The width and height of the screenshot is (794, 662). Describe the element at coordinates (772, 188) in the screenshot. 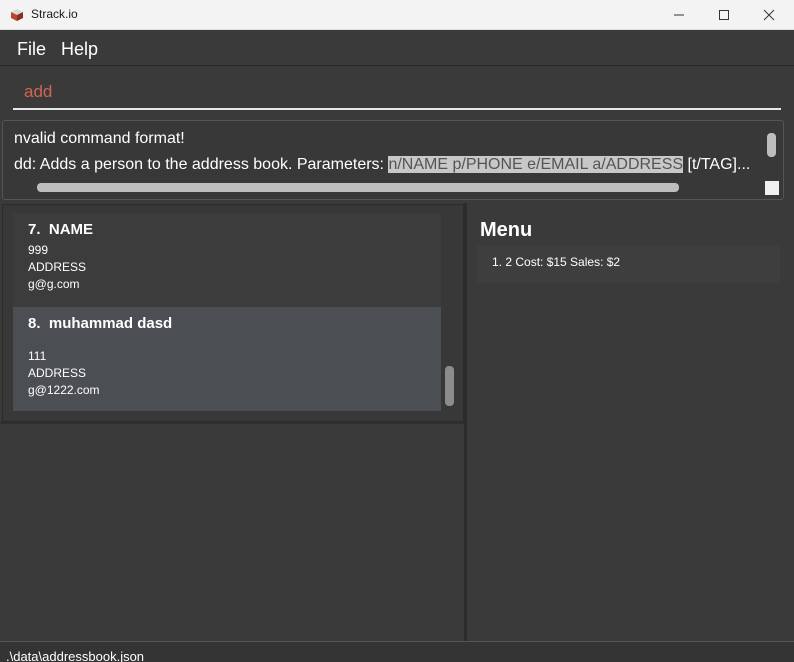

I see `scroll-corner` at that location.